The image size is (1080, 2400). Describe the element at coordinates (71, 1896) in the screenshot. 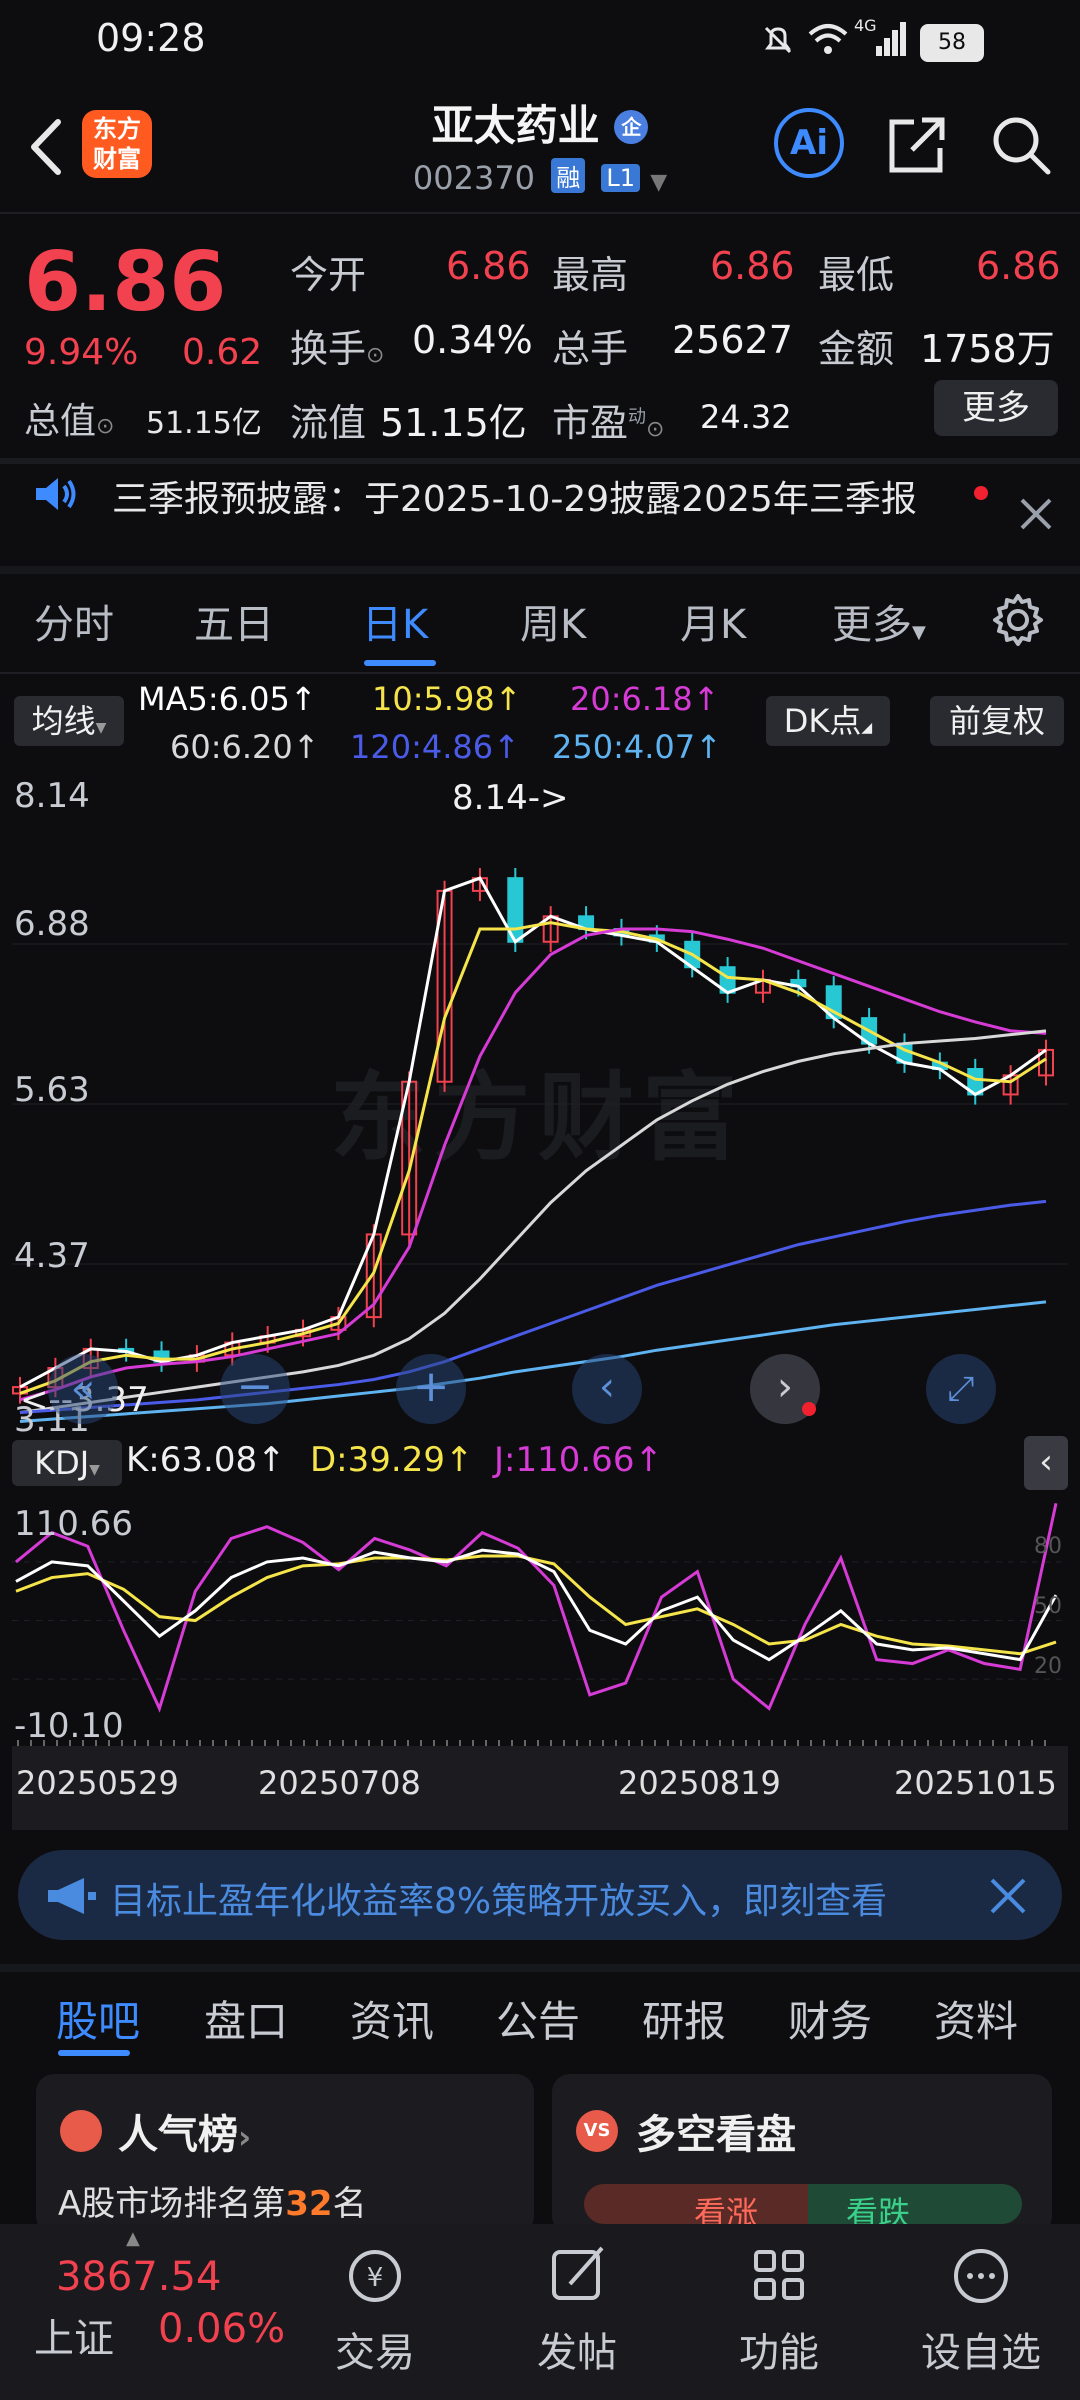

I see `megaphone-icon` at that location.